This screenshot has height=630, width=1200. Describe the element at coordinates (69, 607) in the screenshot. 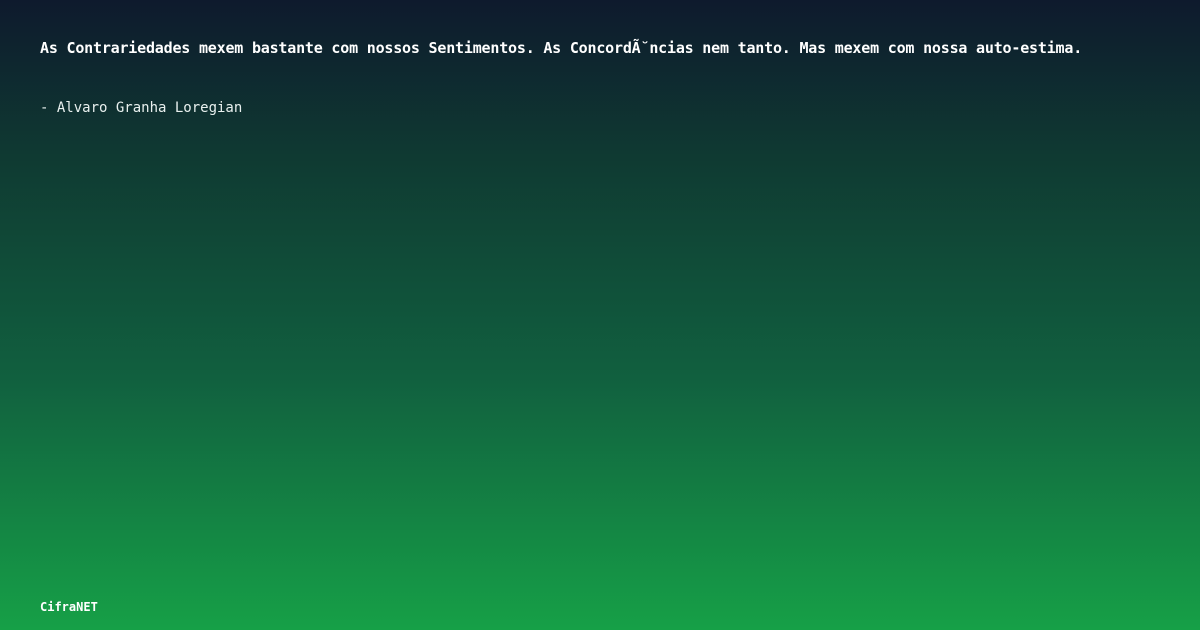

I see `brand-logo-text: CifraNET` at that location.